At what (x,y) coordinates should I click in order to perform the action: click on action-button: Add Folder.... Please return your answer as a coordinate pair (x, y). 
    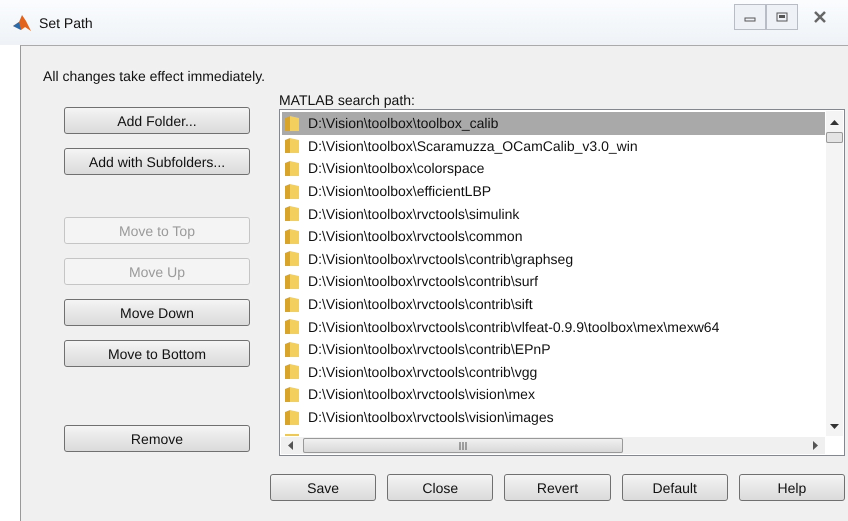
    Looking at the image, I should click on (157, 120).